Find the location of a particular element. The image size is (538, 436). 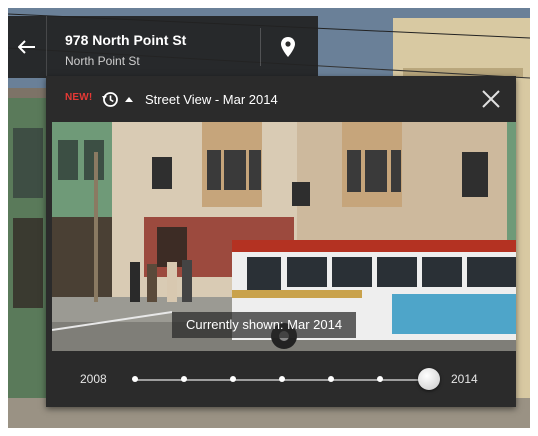

address-title: 978 North Point St is located at coordinates (126, 40).